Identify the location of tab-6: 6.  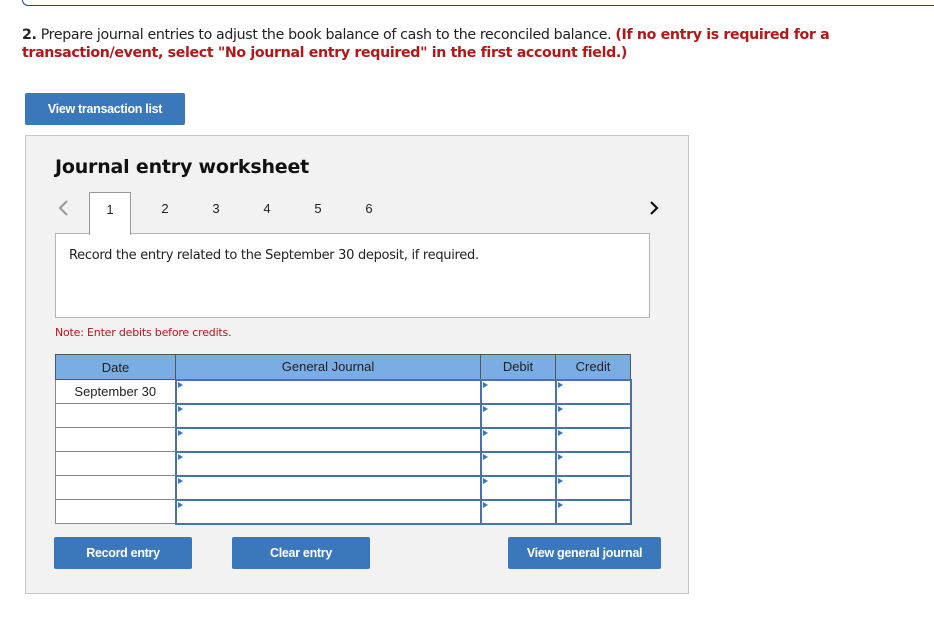
(369, 213).